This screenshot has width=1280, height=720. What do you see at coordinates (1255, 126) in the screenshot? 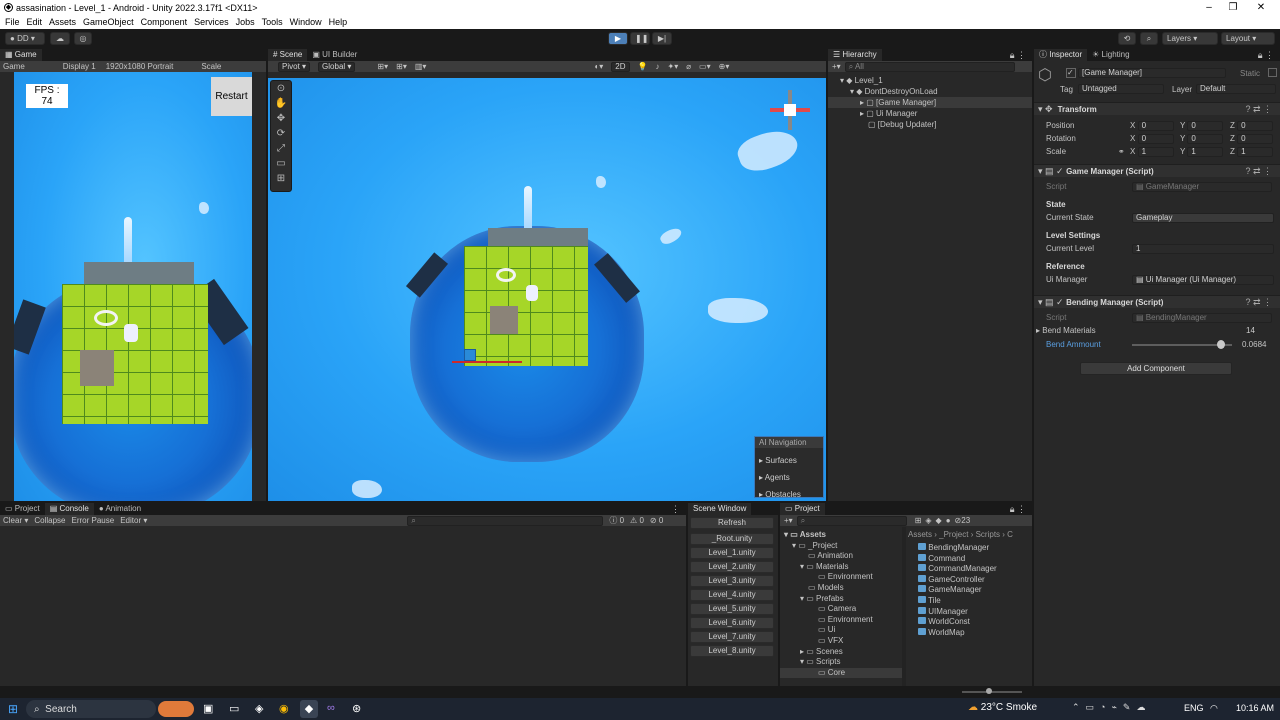
I see `position-z: 0` at bounding box center [1255, 126].